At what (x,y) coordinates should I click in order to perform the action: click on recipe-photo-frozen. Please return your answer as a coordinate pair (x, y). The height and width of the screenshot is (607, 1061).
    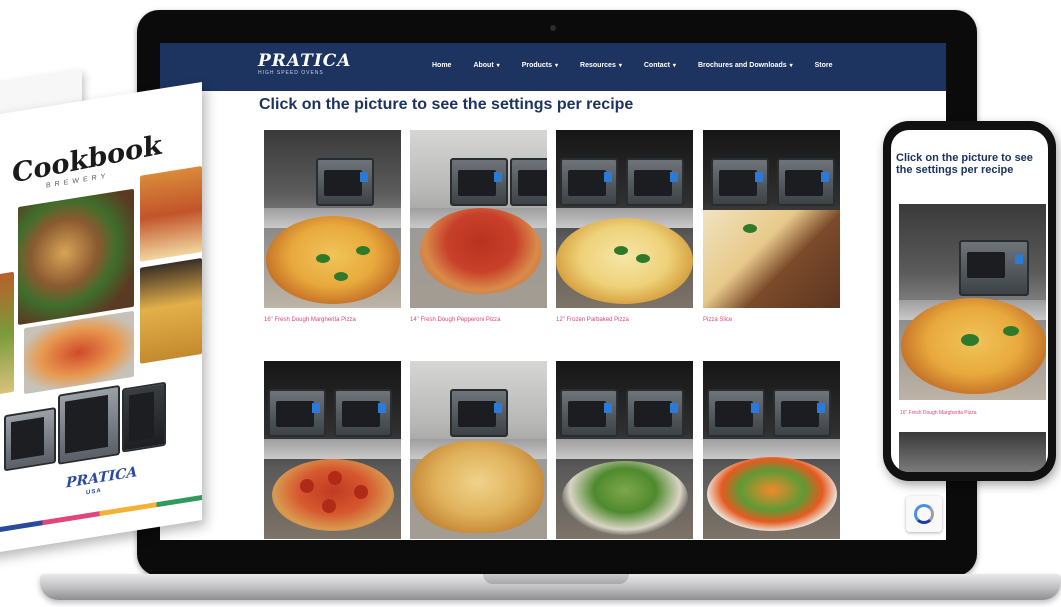
    Looking at the image, I should click on (624, 219).